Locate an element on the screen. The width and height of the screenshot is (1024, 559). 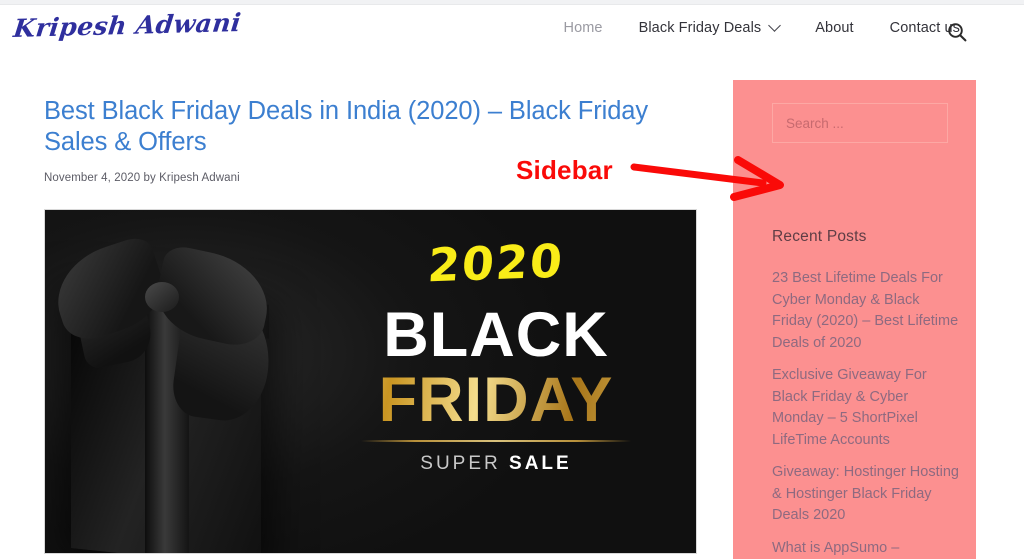
primary-navigation: Home Black Friday Deals About Contact us is located at coordinates (762, 27).